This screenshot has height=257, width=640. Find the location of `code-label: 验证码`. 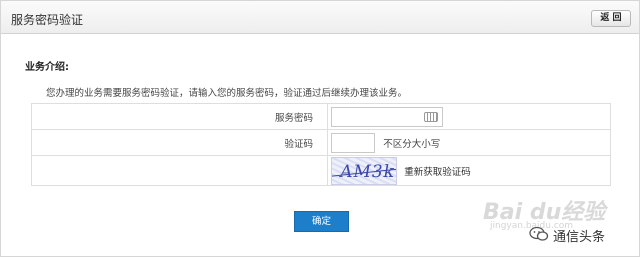

code-label: 验证码 is located at coordinates (179, 142).